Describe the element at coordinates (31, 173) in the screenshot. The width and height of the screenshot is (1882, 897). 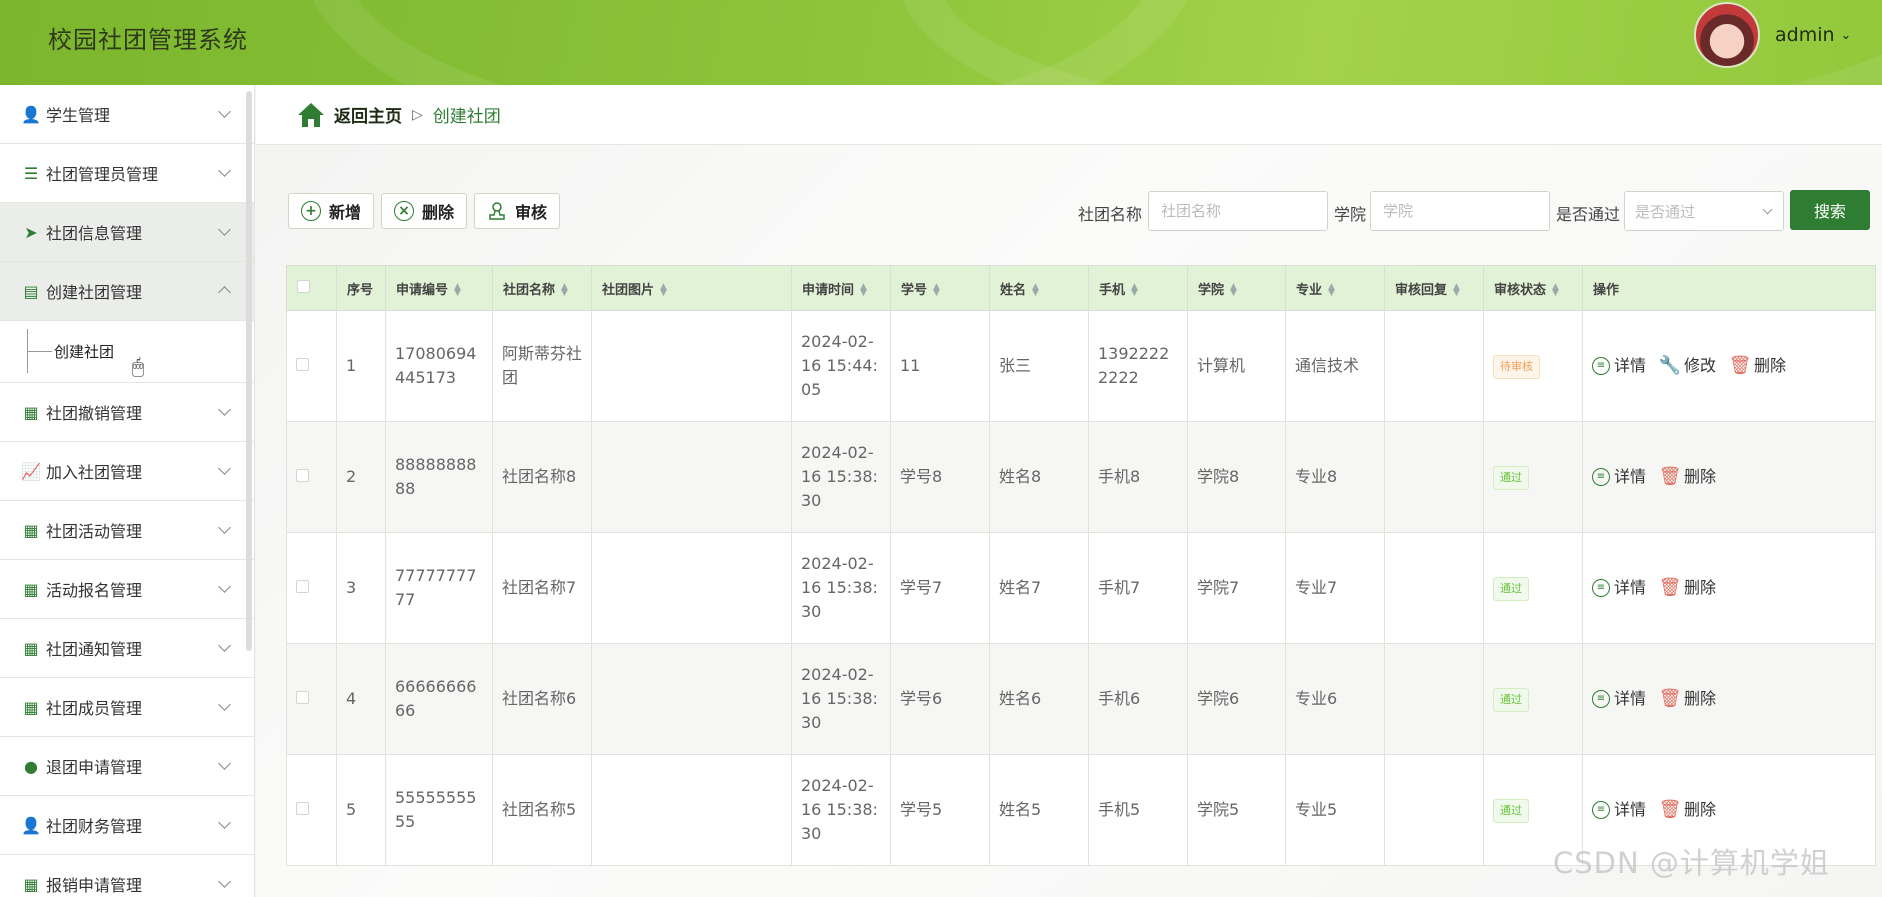
I see `list-icon: ☰` at that location.